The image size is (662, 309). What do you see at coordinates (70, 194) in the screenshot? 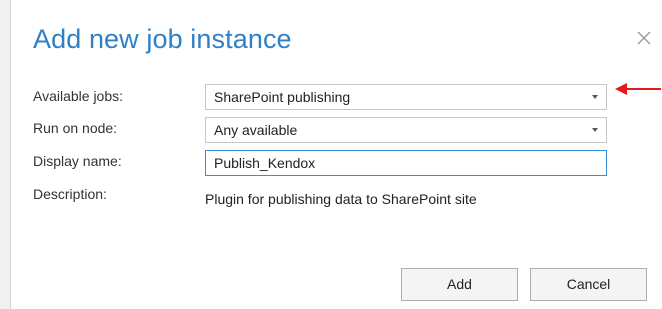
I see `description-label: Description:` at bounding box center [70, 194].